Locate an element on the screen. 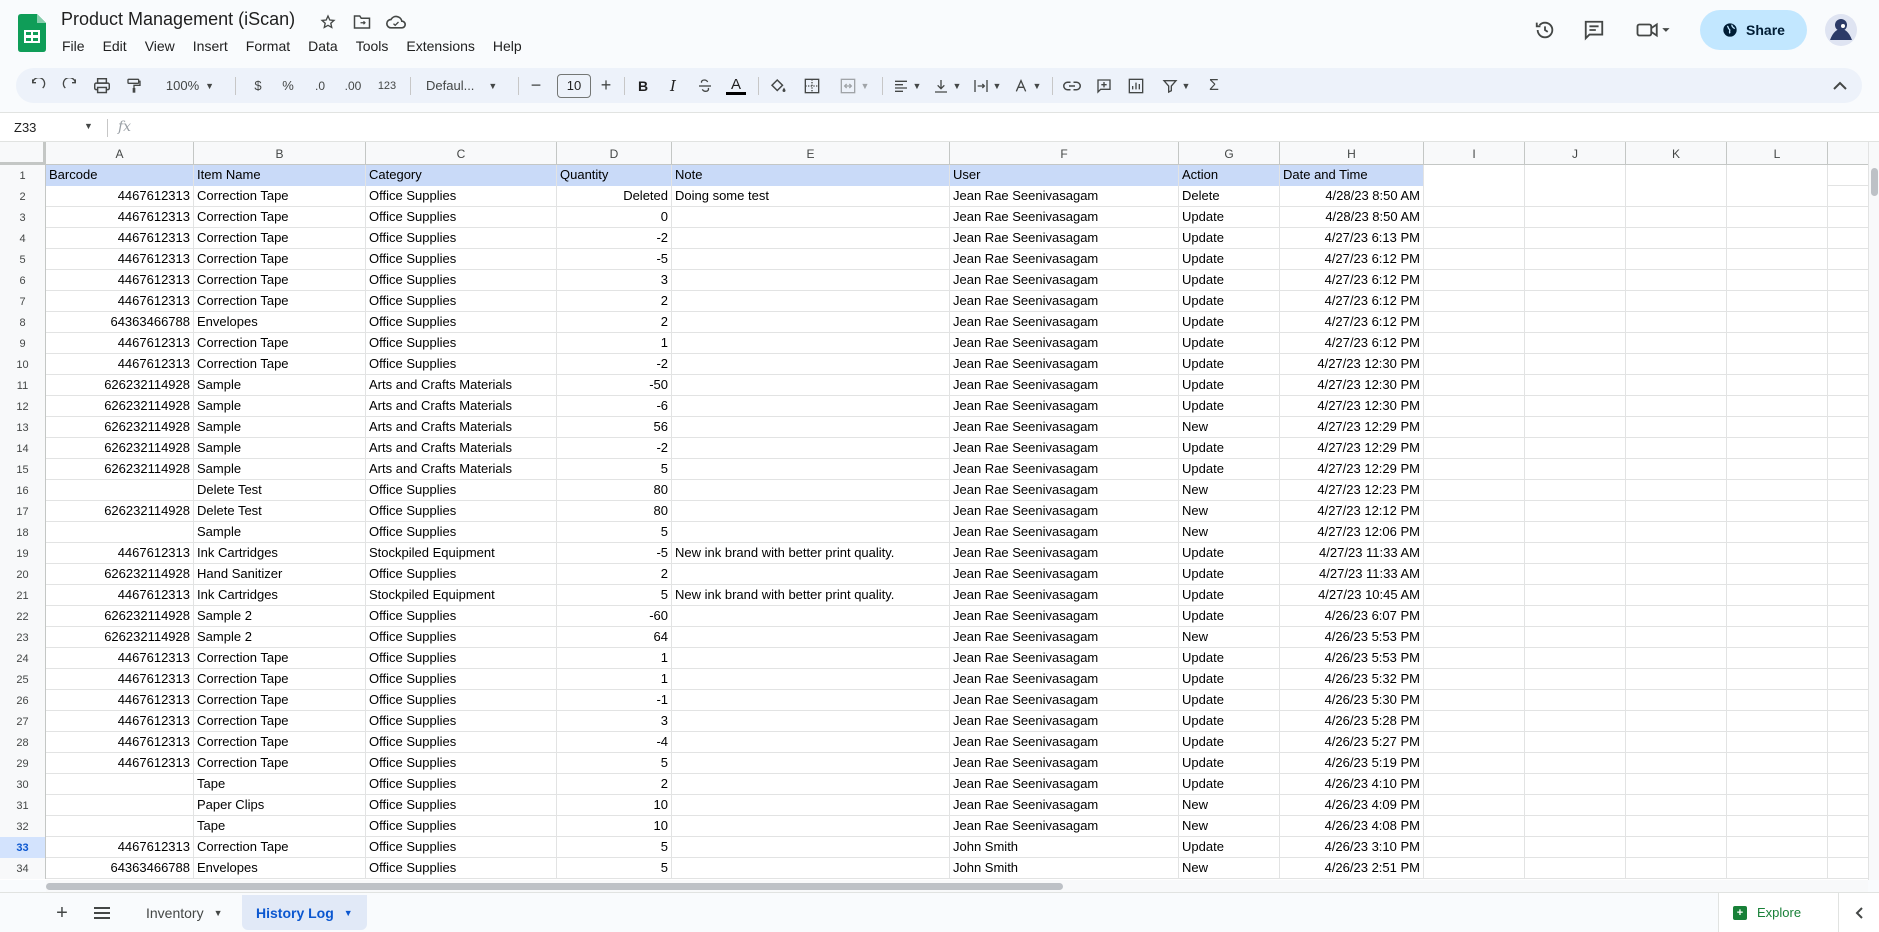 Image resolution: width=1879 pixels, height=932 pixels. table-cell: 4/26/23 4:09 PM is located at coordinates (1352, 805).